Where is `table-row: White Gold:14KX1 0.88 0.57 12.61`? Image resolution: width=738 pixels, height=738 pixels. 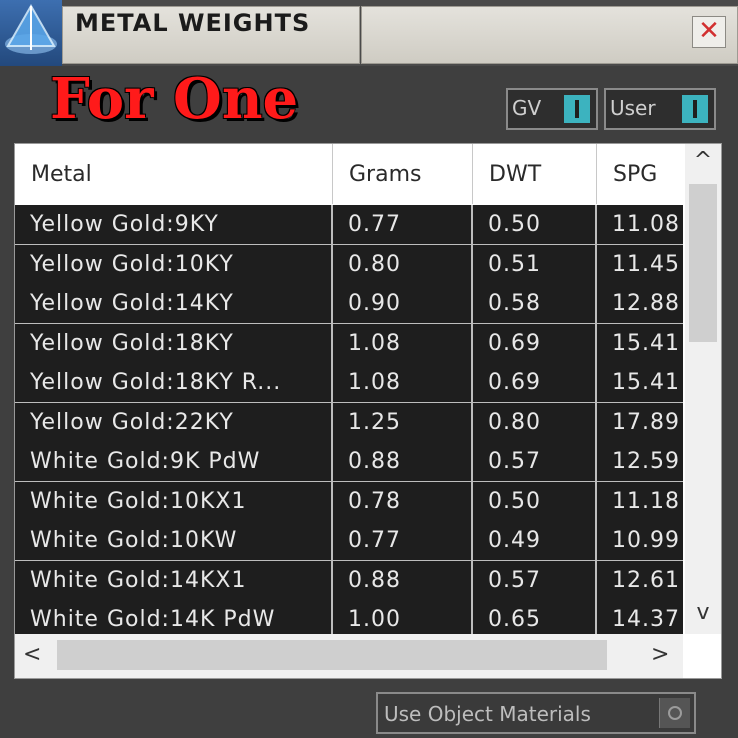 table-row: White Gold:14KX1 0.88 0.57 12.61 is located at coordinates (349, 581).